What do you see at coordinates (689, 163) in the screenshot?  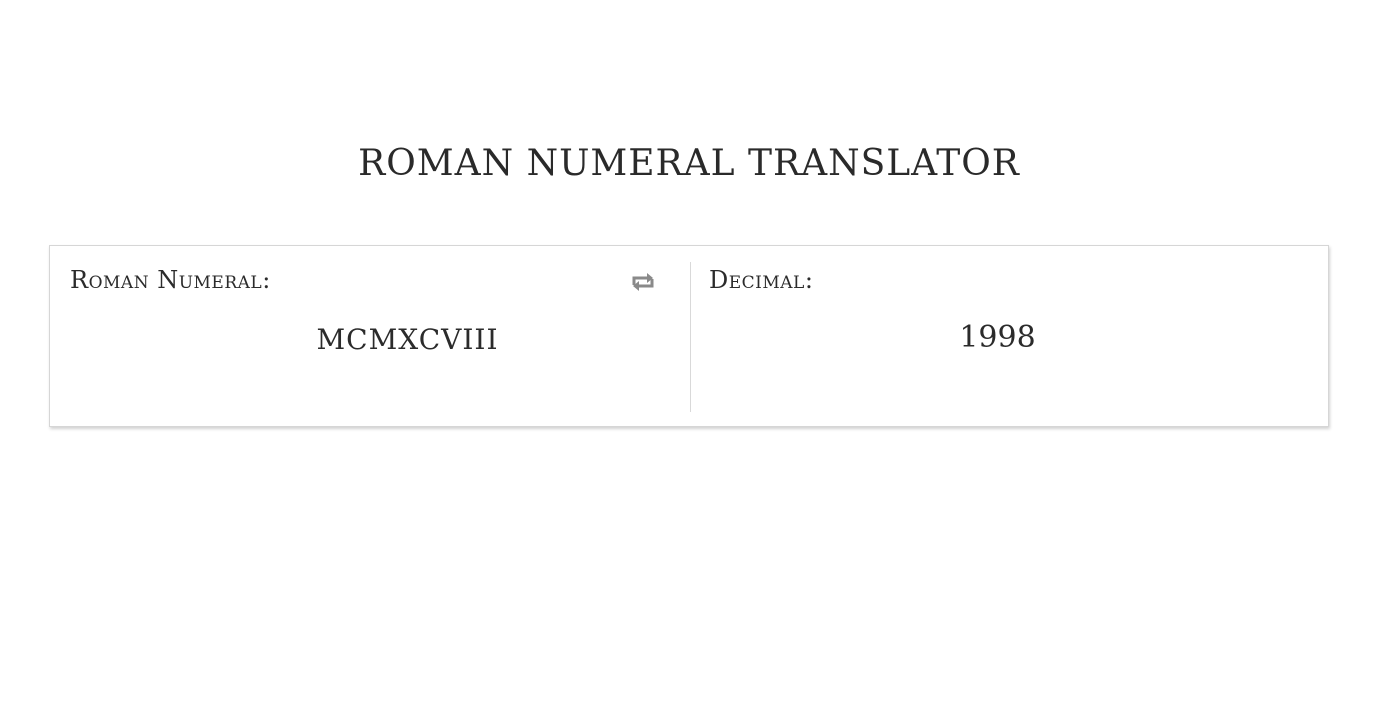 I see `page-title: ROMAN NUMERAL TRANSLATOR` at bounding box center [689, 163].